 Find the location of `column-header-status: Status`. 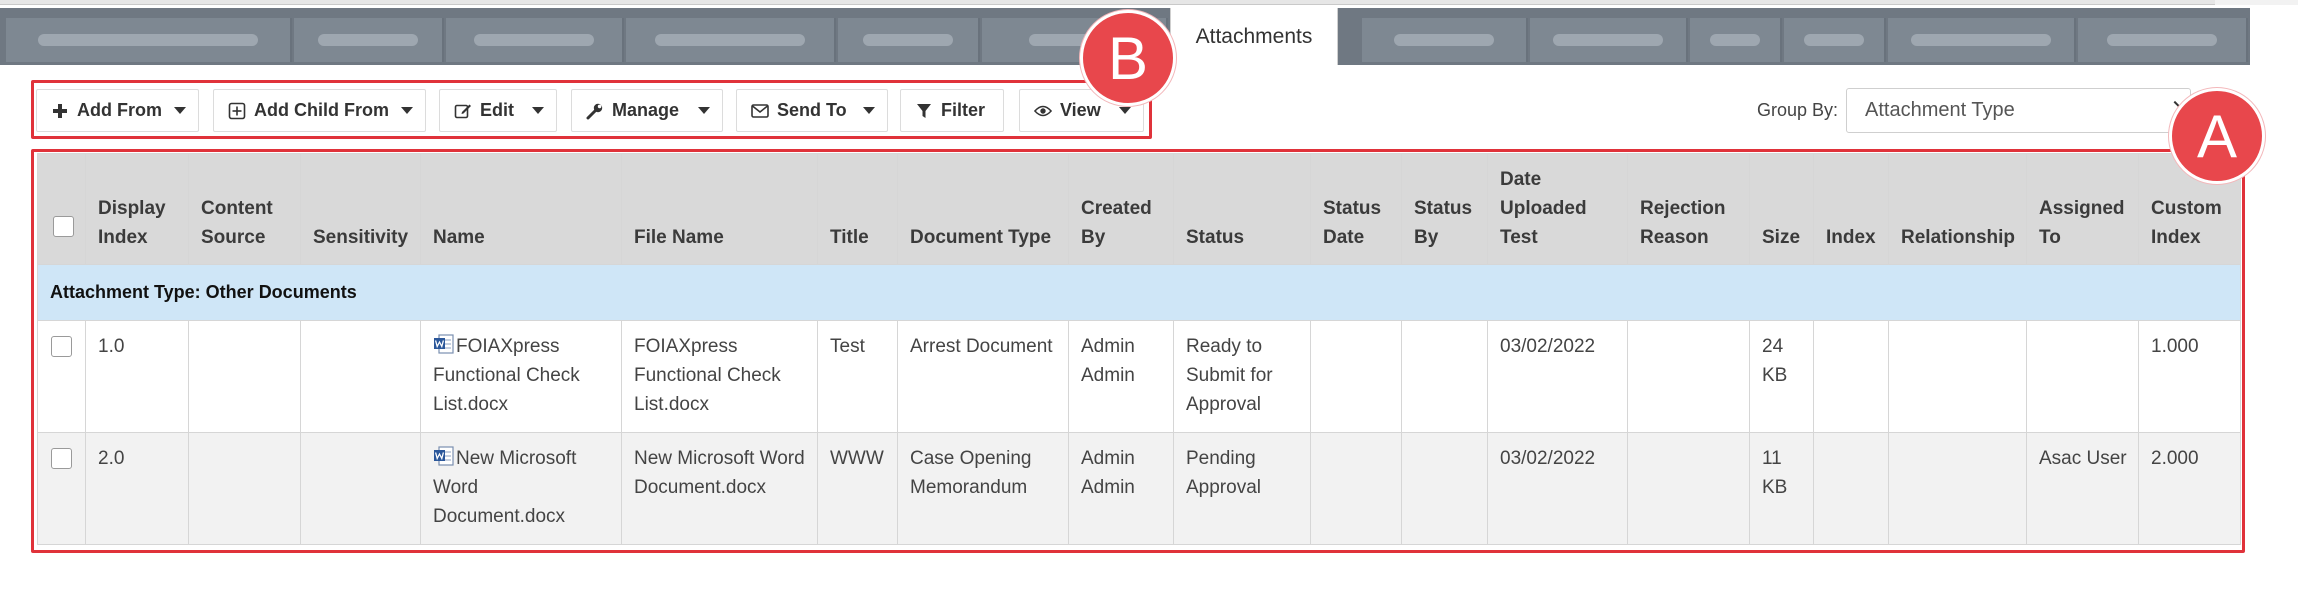

column-header-status: Status is located at coordinates (1242, 209).